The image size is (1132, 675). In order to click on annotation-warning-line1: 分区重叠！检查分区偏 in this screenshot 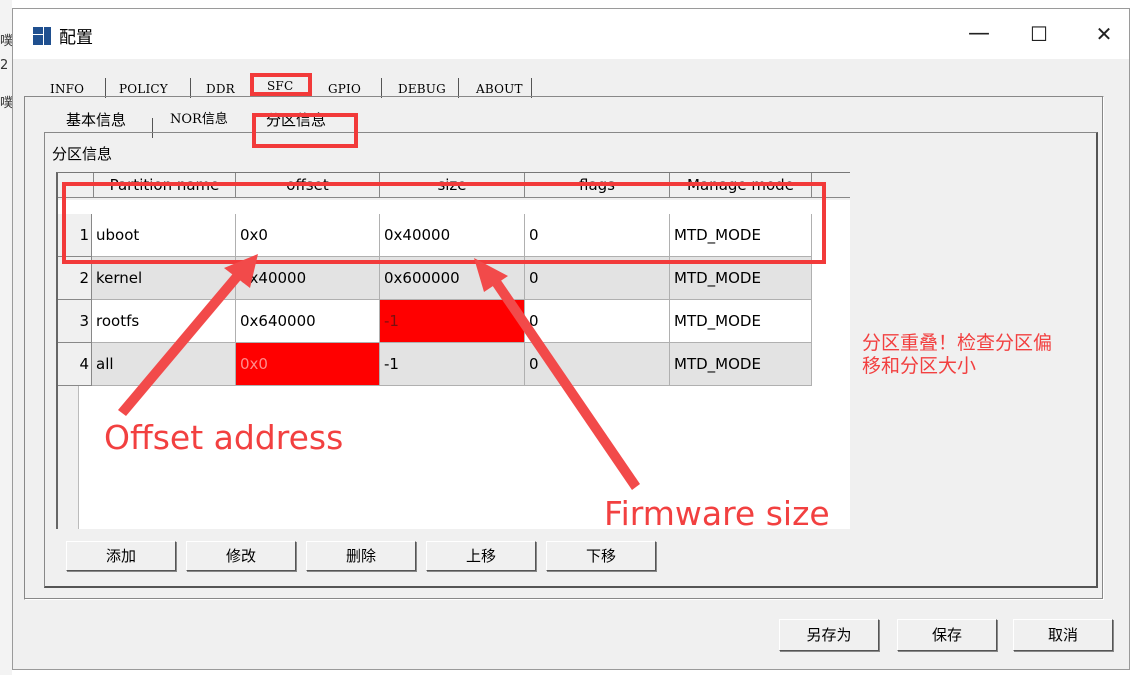, I will do `click(957, 343)`.